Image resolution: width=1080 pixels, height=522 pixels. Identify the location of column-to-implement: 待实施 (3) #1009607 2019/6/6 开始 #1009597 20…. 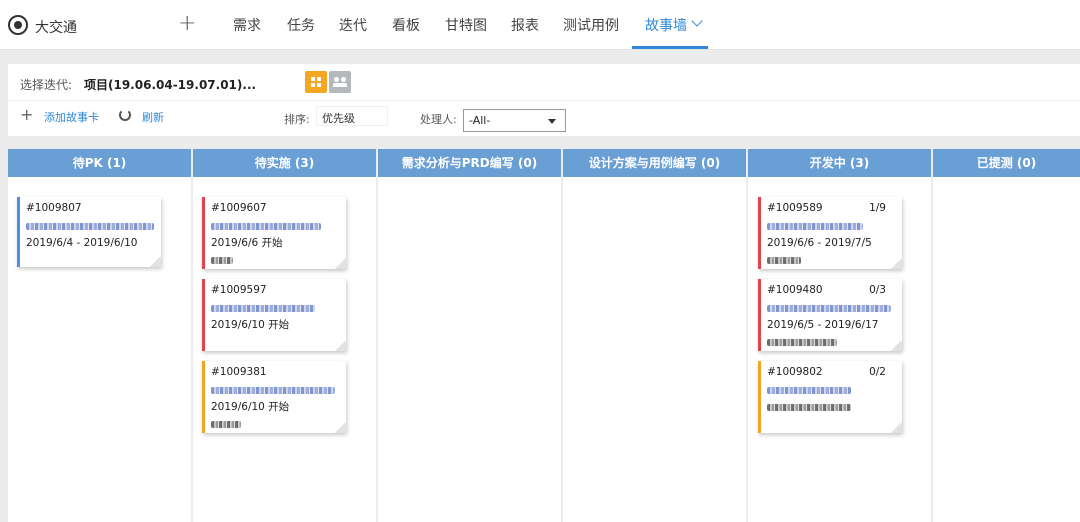
(284, 335).